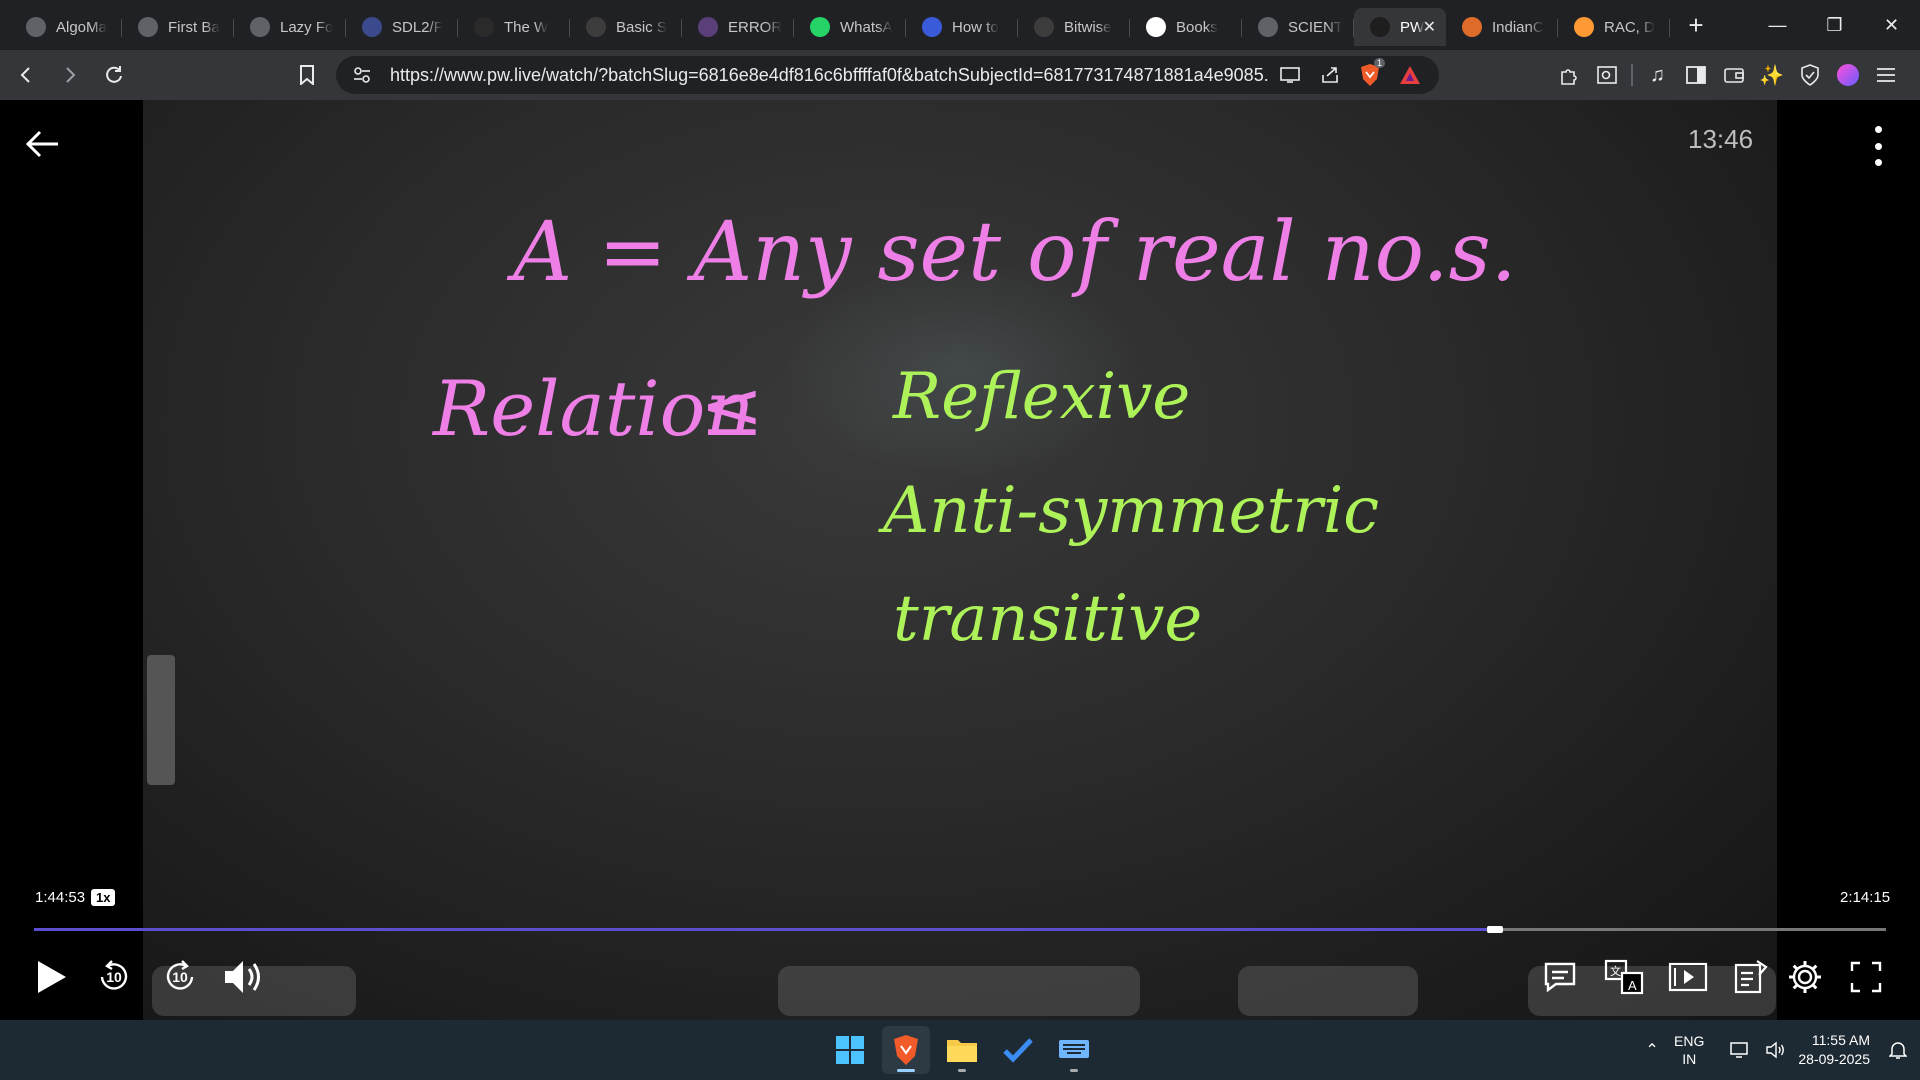 This screenshot has width=1920, height=1080. Describe the element at coordinates (243, 977) in the screenshot. I see `volume-button` at that location.